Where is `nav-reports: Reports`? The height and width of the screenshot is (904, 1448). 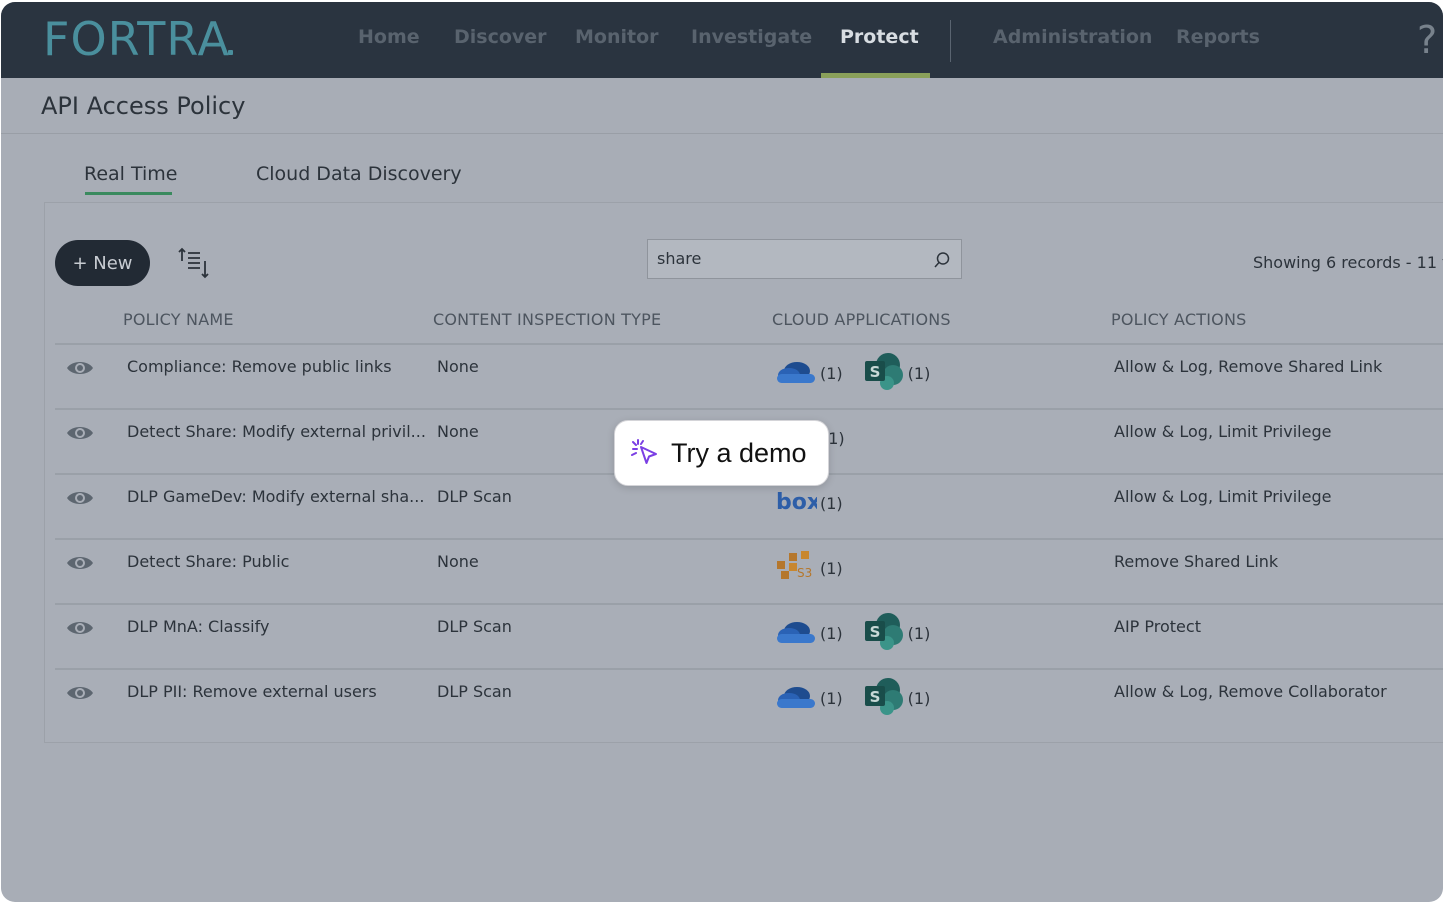
nav-reports: Reports is located at coordinates (1218, 37).